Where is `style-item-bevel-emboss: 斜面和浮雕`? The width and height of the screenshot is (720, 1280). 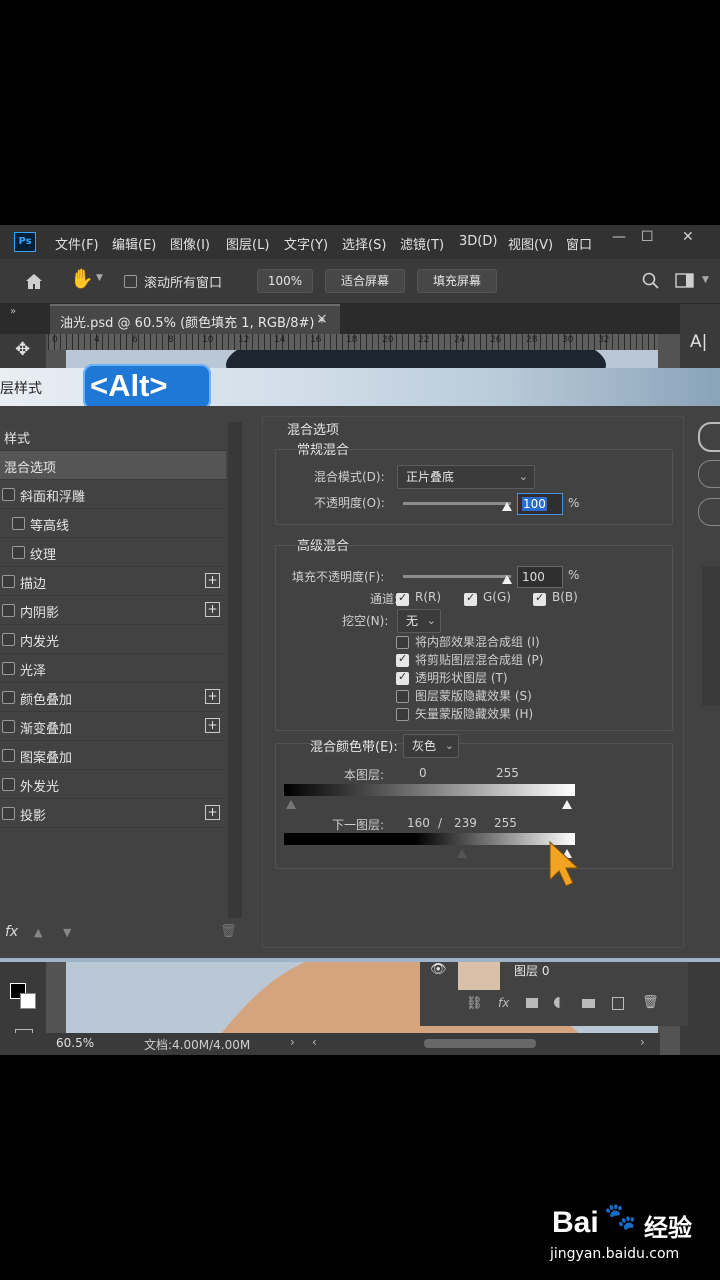 style-item-bevel-emboss: 斜面和浮雕 is located at coordinates (113, 494).